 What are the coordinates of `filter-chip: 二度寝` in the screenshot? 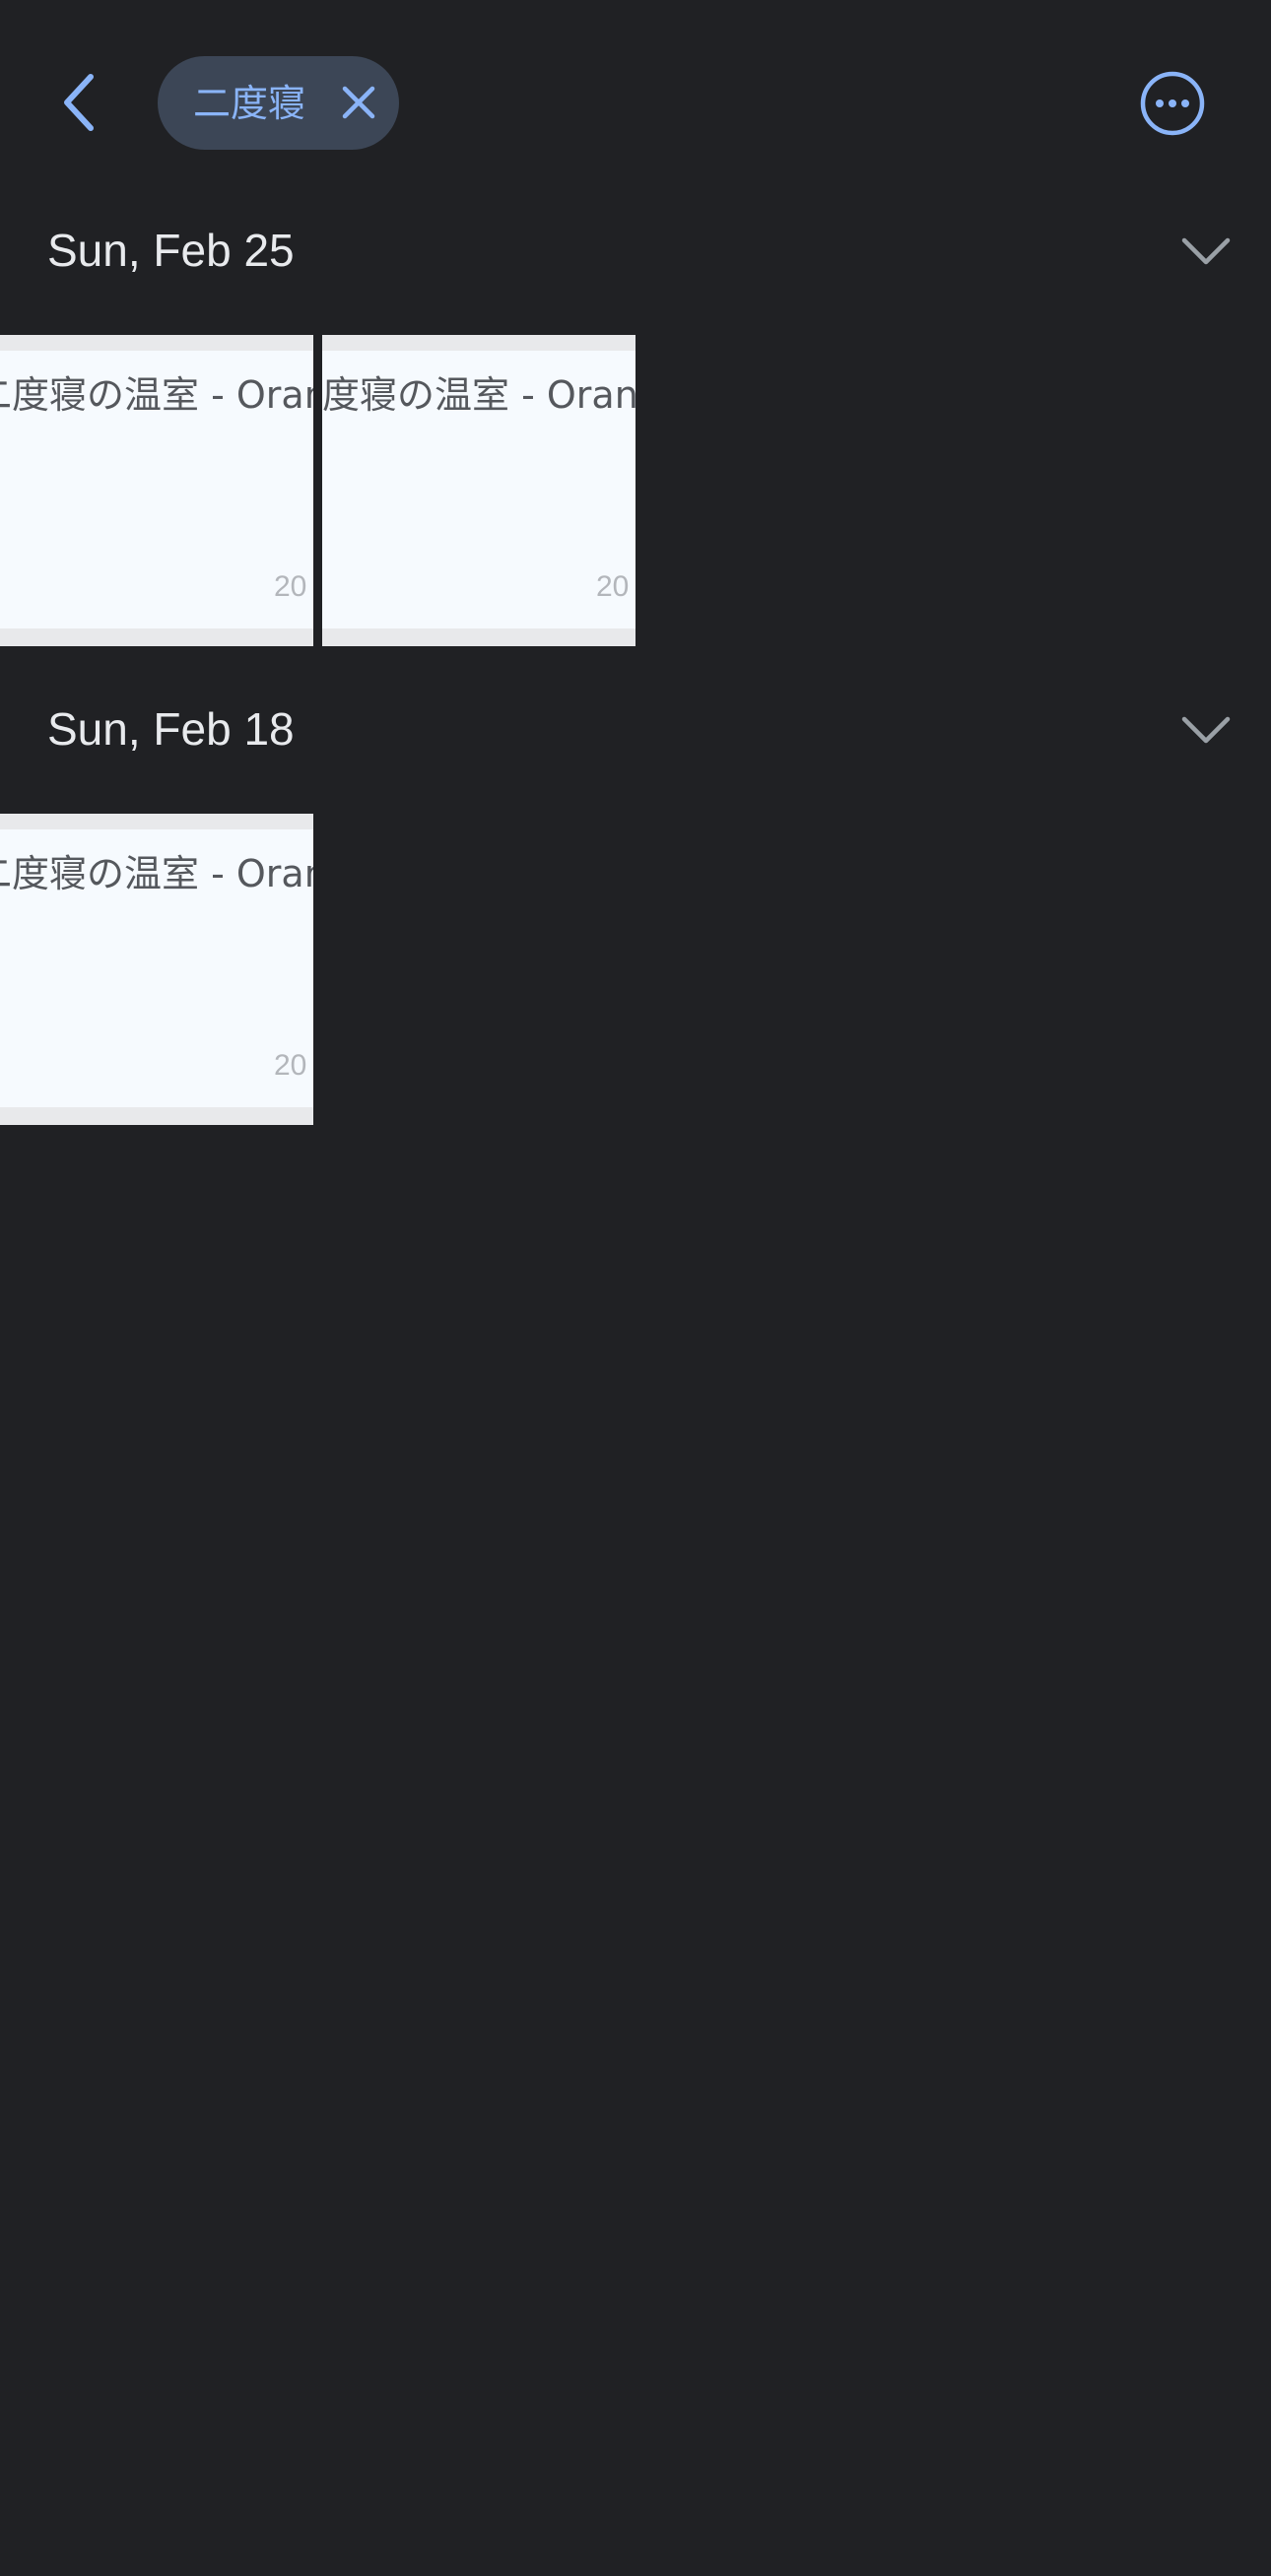 It's located at (278, 103).